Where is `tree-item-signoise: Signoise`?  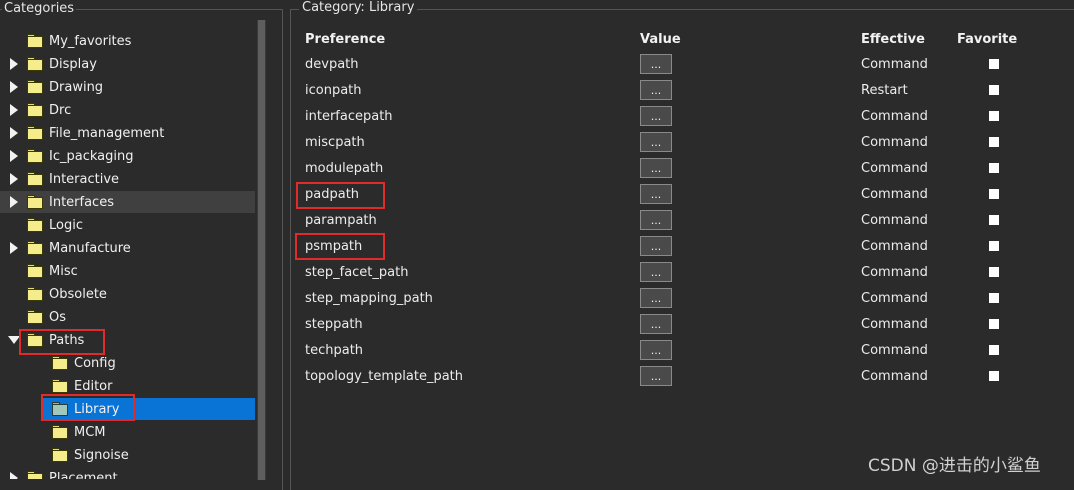
tree-item-signoise: Signoise is located at coordinates (127, 455).